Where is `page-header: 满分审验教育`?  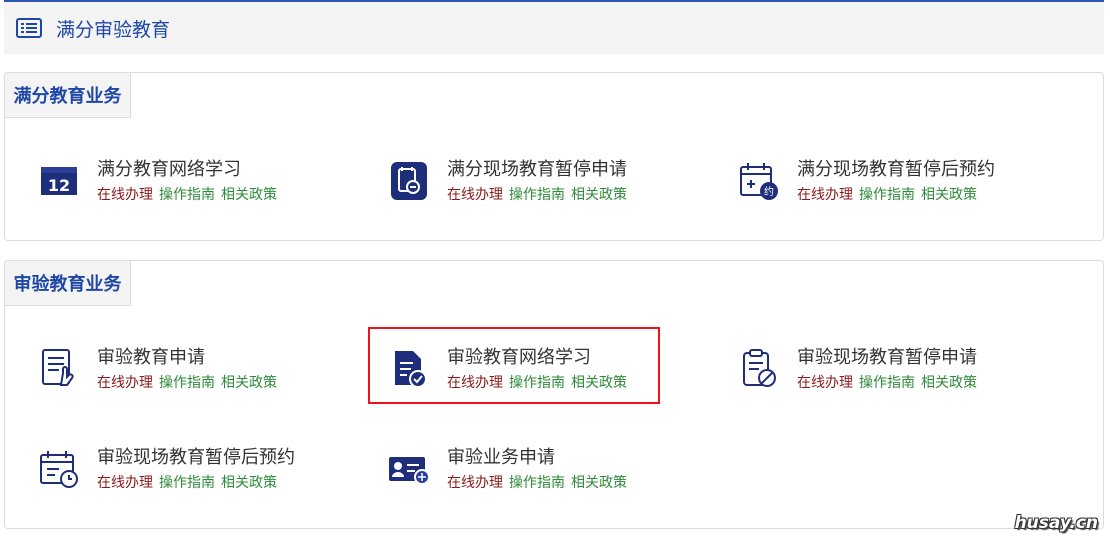 page-header: 满分审验教育 is located at coordinates (554, 27).